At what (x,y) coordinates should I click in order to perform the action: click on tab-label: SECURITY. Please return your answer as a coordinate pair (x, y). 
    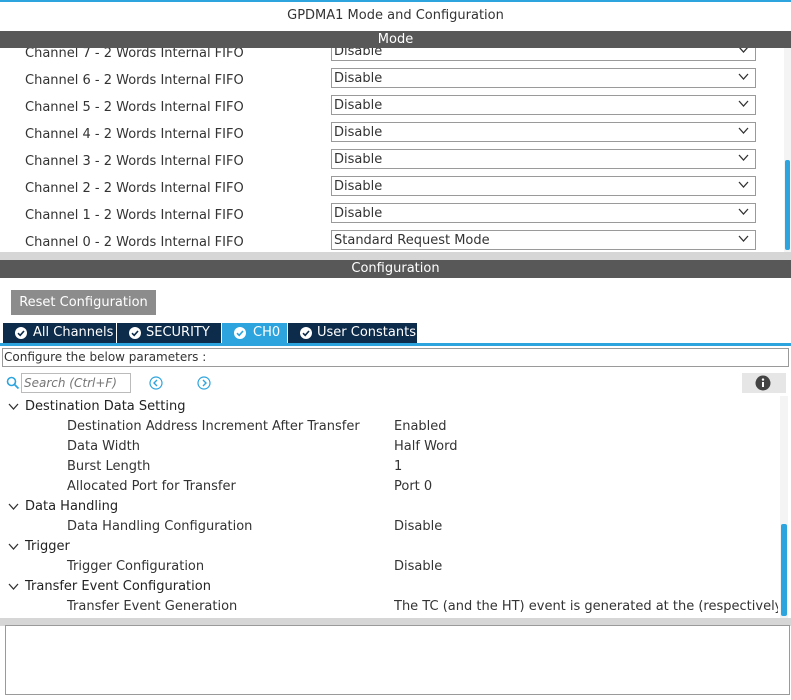
    Looking at the image, I should click on (178, 332).